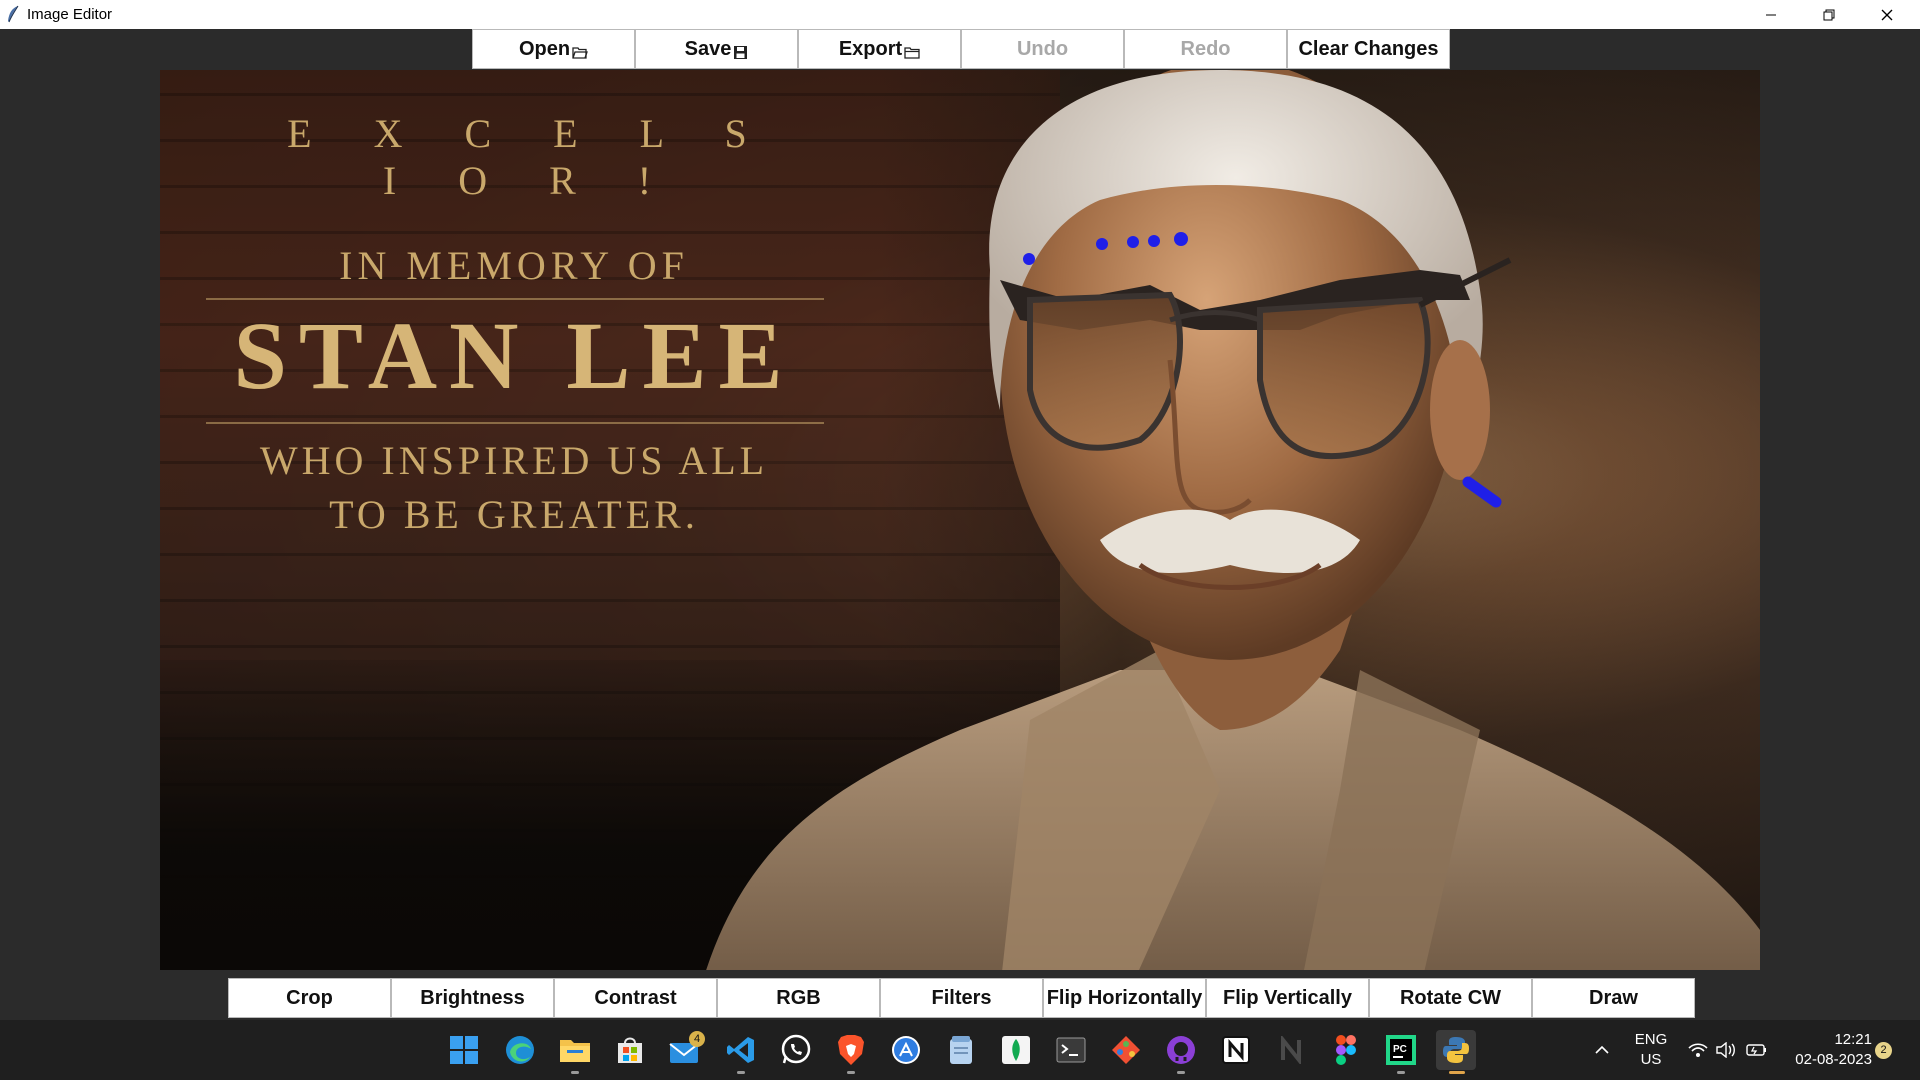 This screenshot has height=1080, width=1920. I want to click on save-button: Save, so click(716, 49).